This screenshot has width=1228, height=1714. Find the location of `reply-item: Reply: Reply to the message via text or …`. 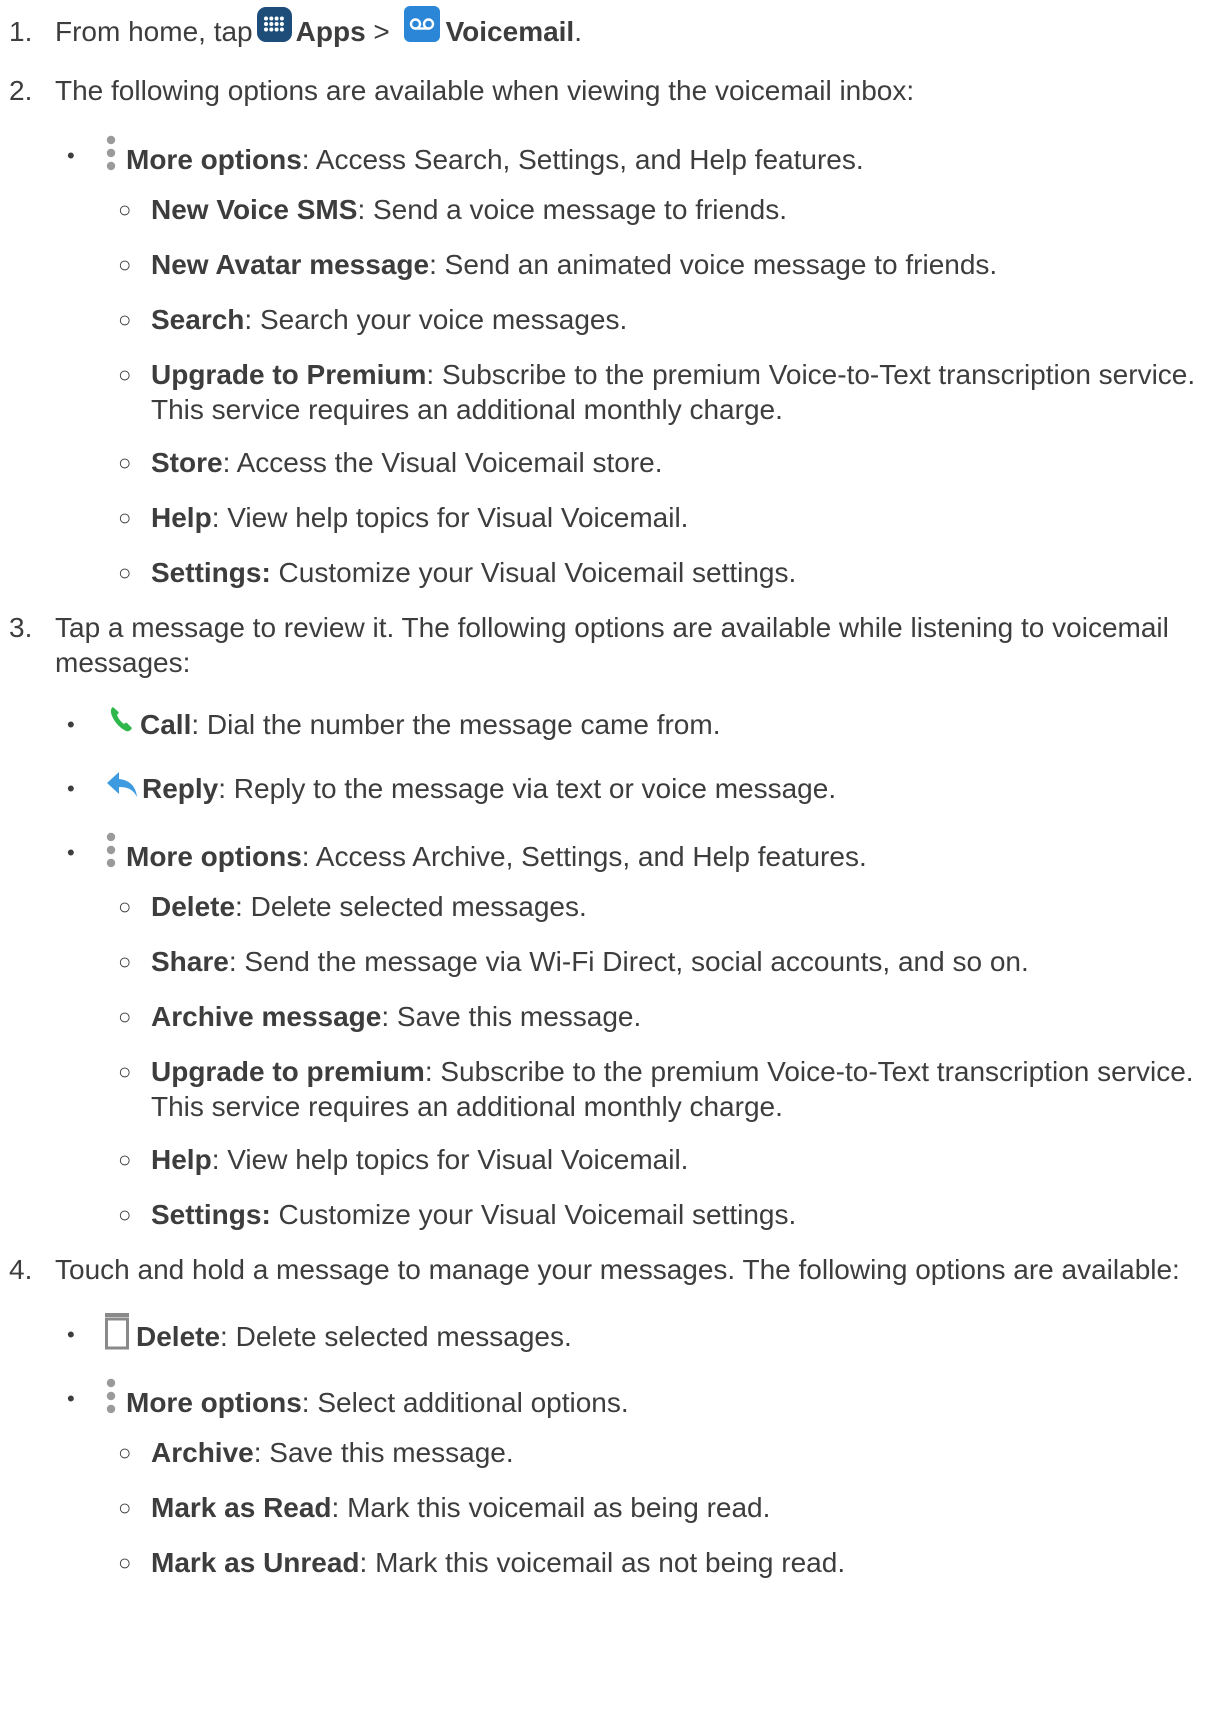

reply-item: Reply: Reply to the message via text or … is located at coordinates (470, 789).